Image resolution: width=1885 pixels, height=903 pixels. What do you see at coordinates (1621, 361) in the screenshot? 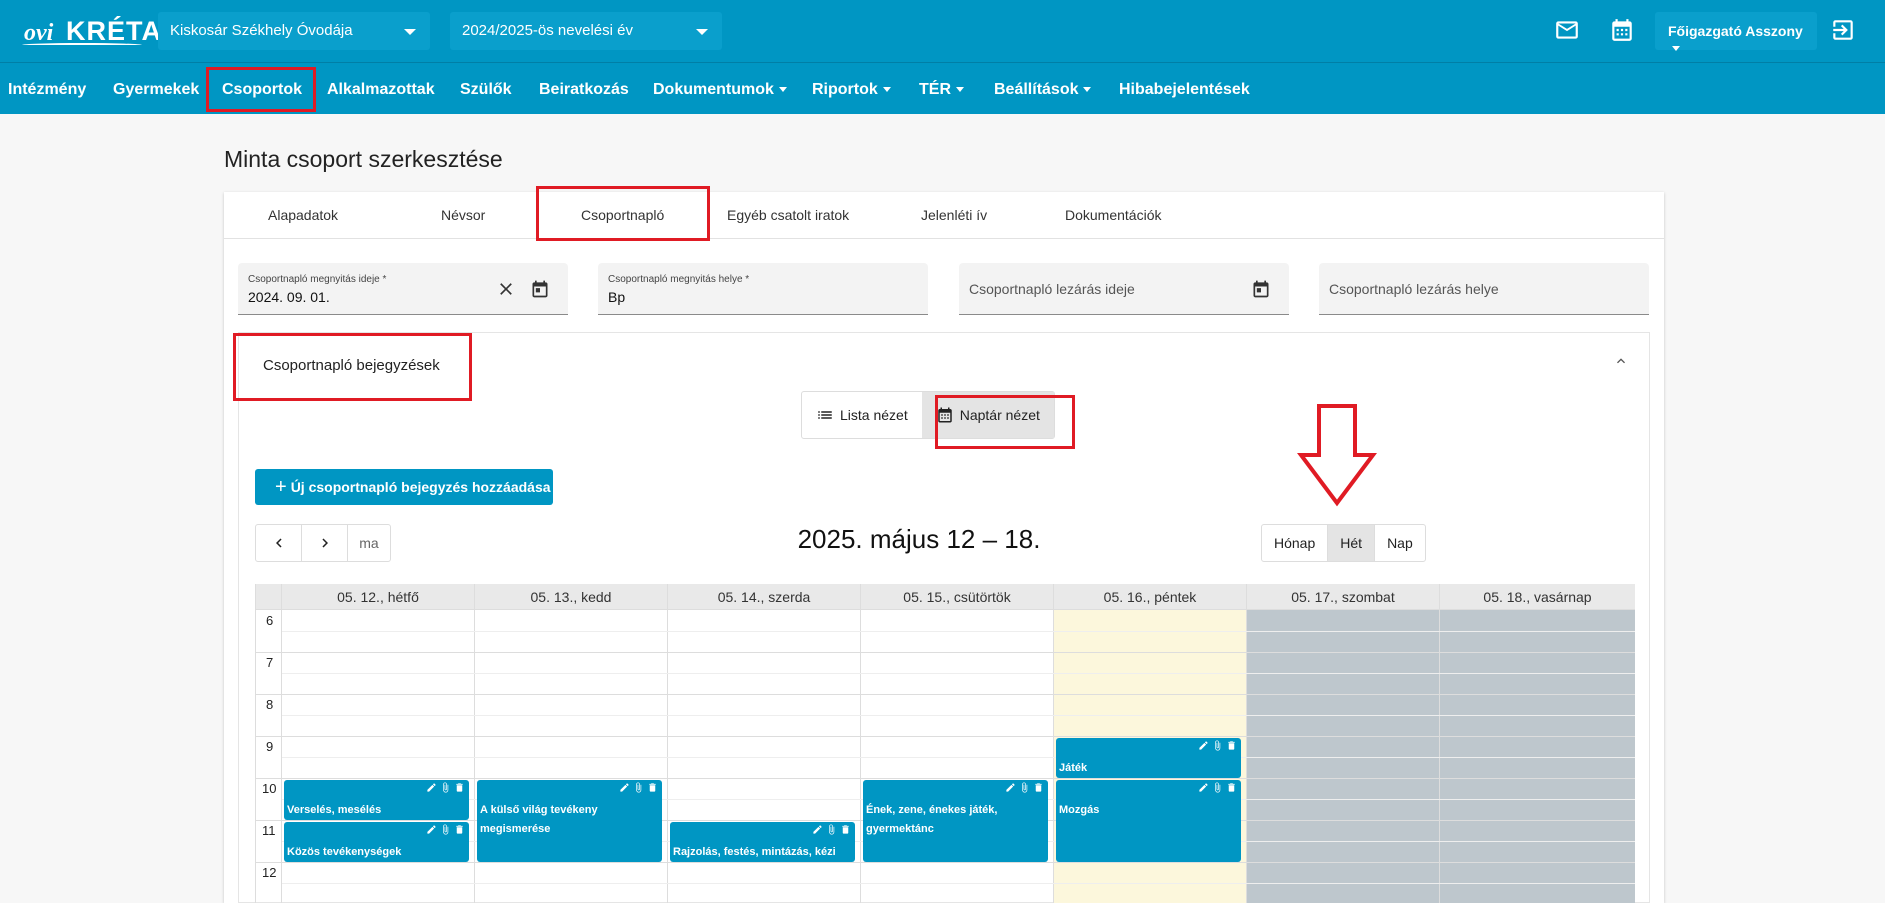
I see `chevron-up-icon` at bounding box center [1621, 361].